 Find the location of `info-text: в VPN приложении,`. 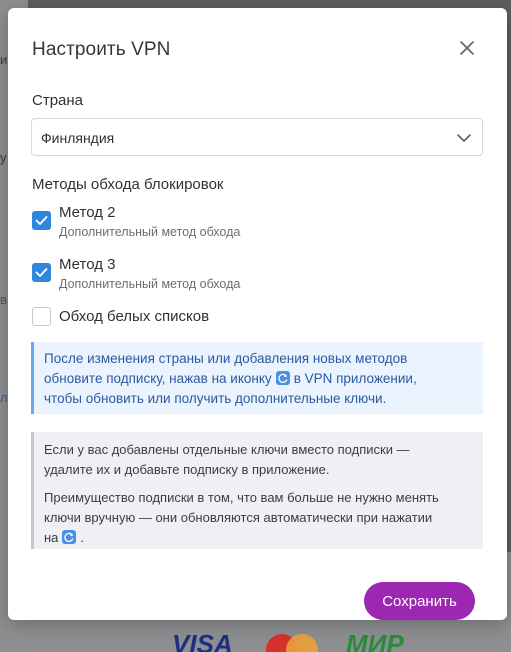

info-text: в VPN приложении, is located at coordinates (355, 378).